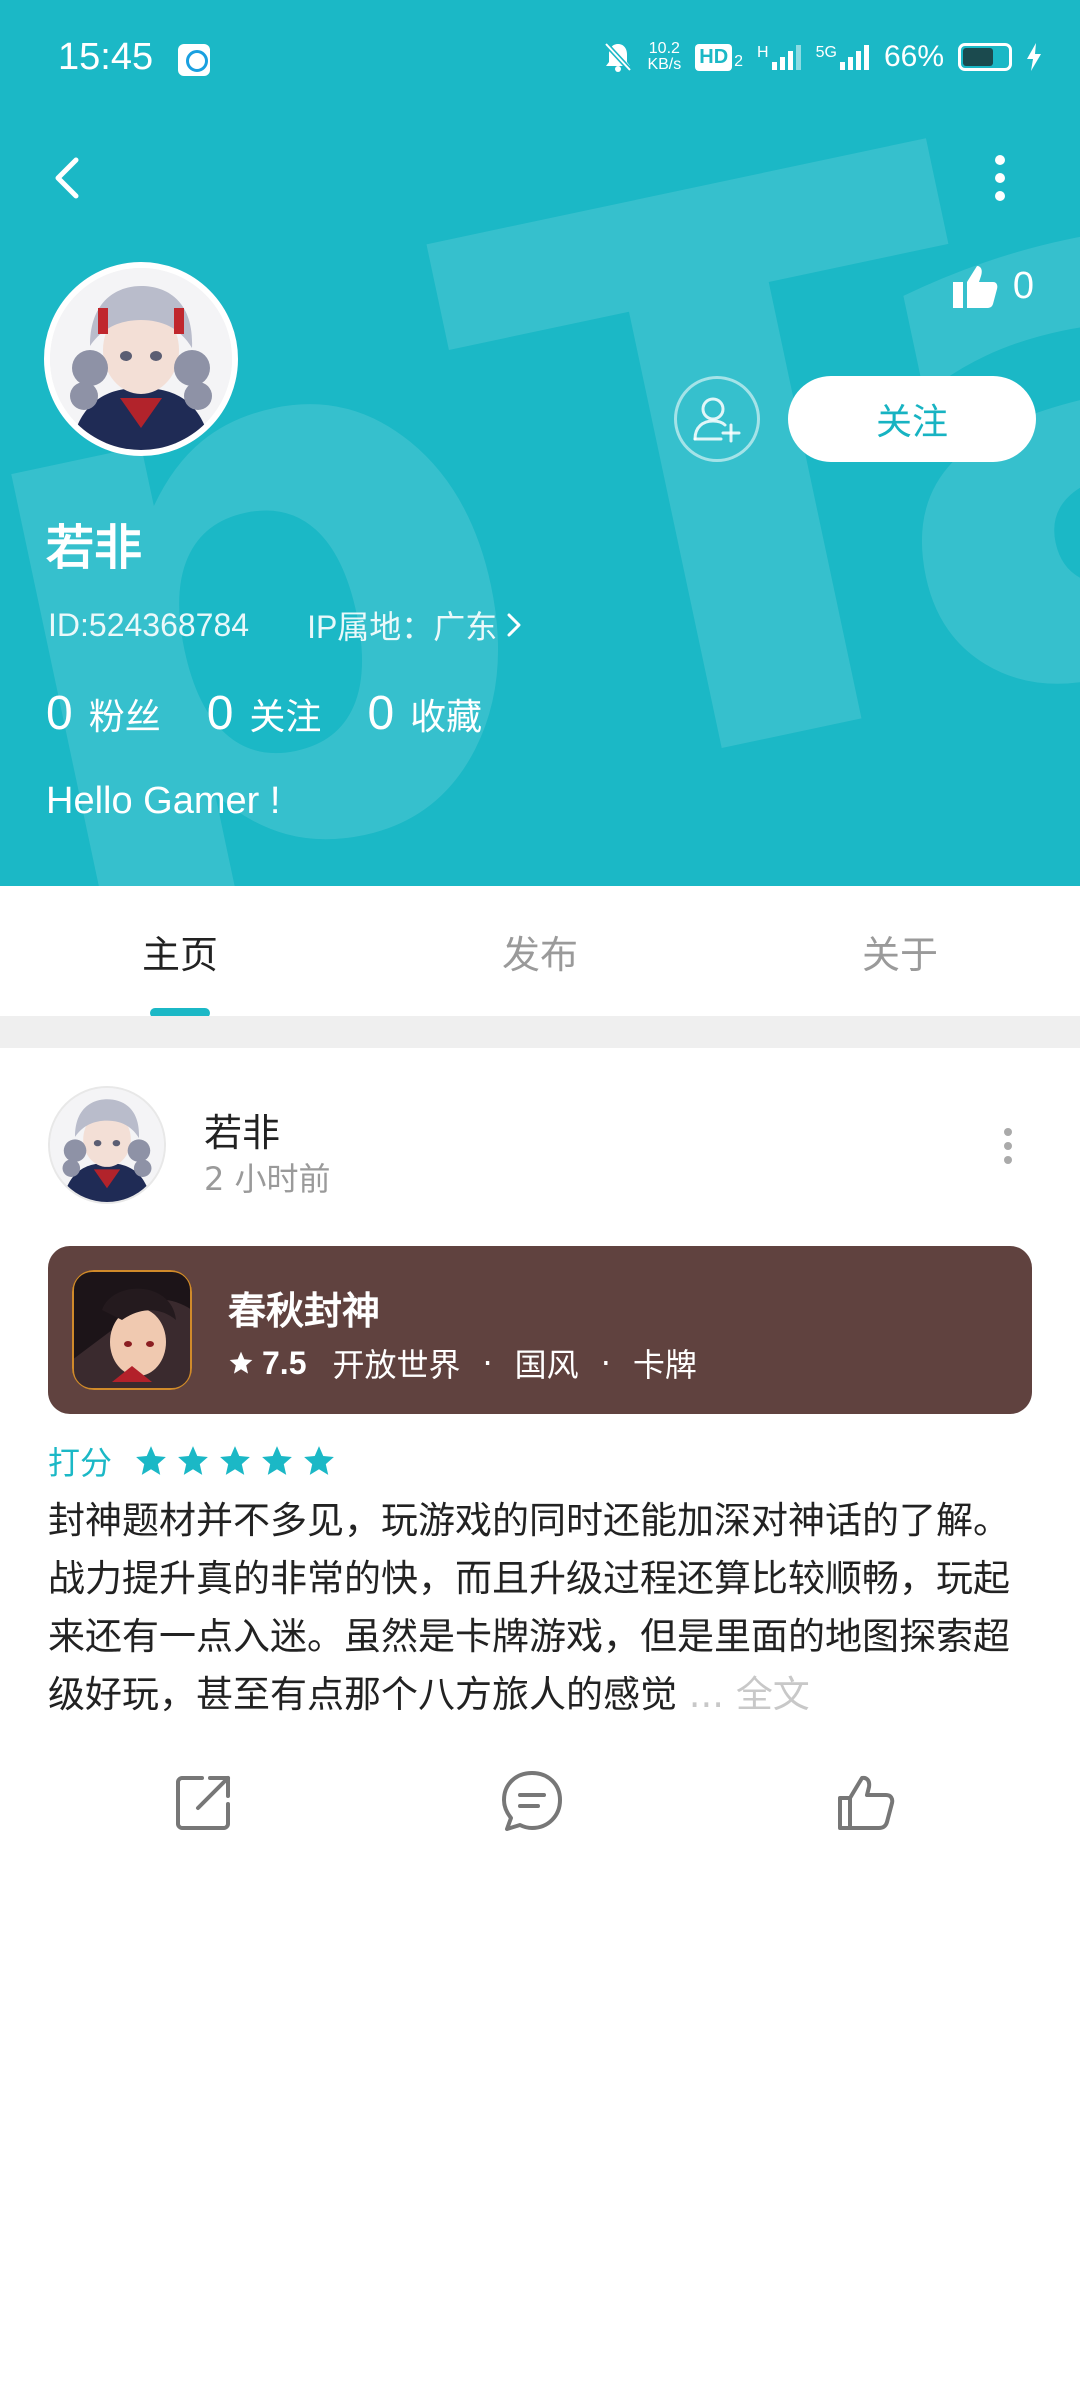  I want to click on tab-about: 关于, so click(900, 951).